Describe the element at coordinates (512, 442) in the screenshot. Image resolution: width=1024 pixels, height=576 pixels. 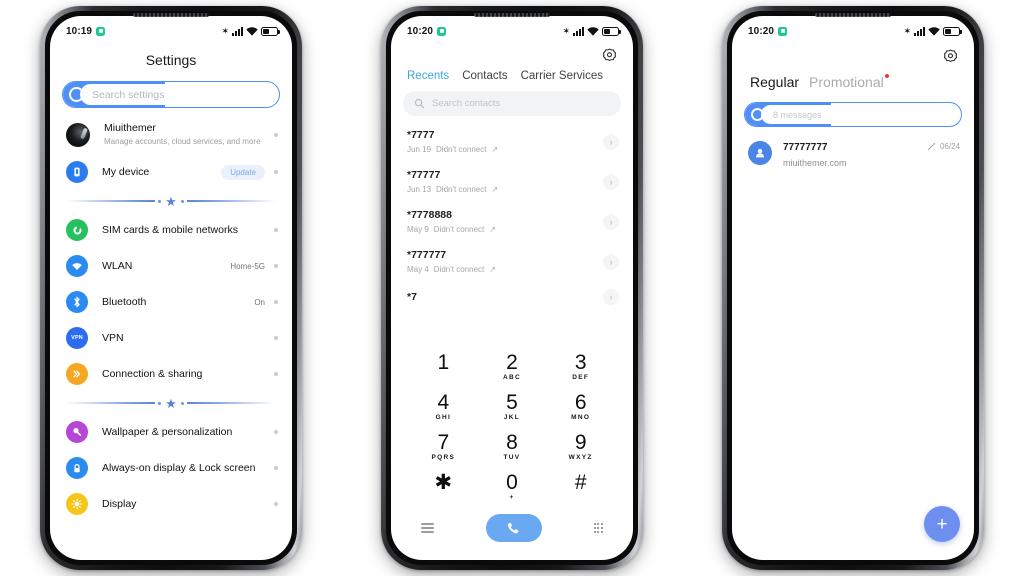
I see `key-digit: 8` at that location.